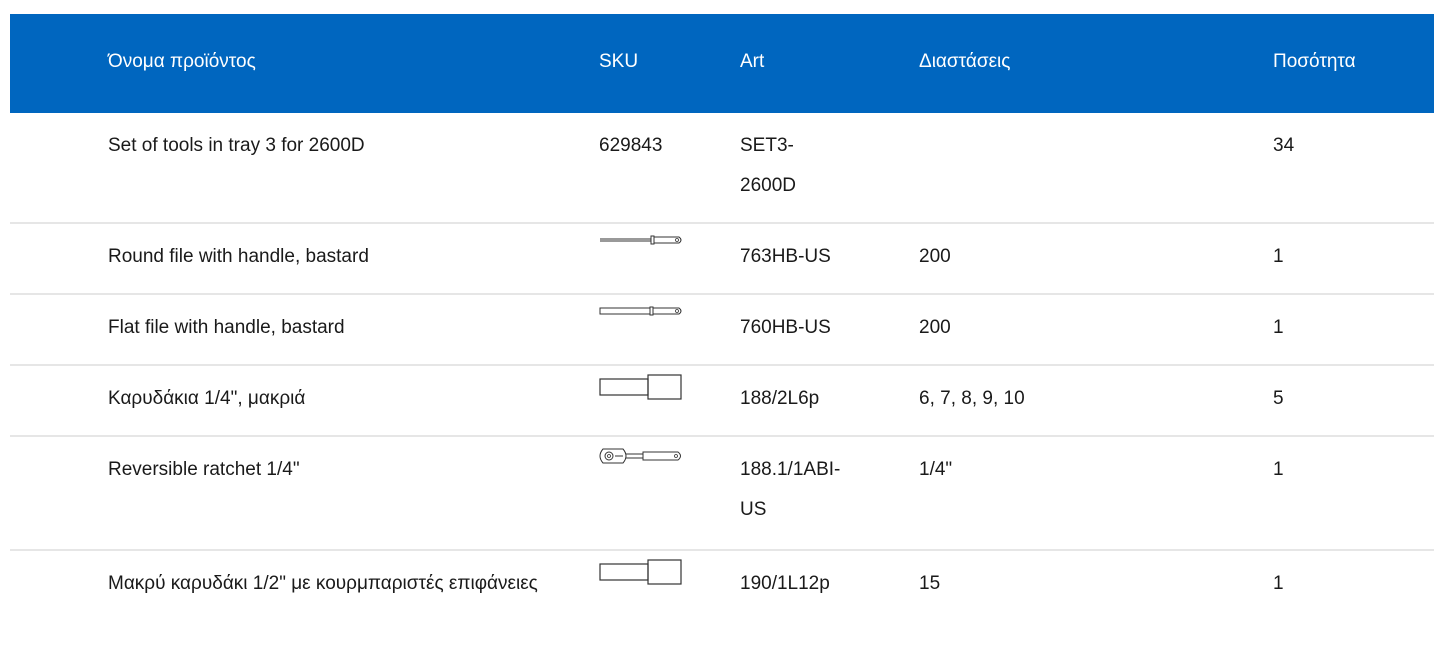 The image size is (1434, 654). Describe the element at coordinates (238, 257) in the screenshot. I see `product-name: Round file with handle, bastard` at that location.